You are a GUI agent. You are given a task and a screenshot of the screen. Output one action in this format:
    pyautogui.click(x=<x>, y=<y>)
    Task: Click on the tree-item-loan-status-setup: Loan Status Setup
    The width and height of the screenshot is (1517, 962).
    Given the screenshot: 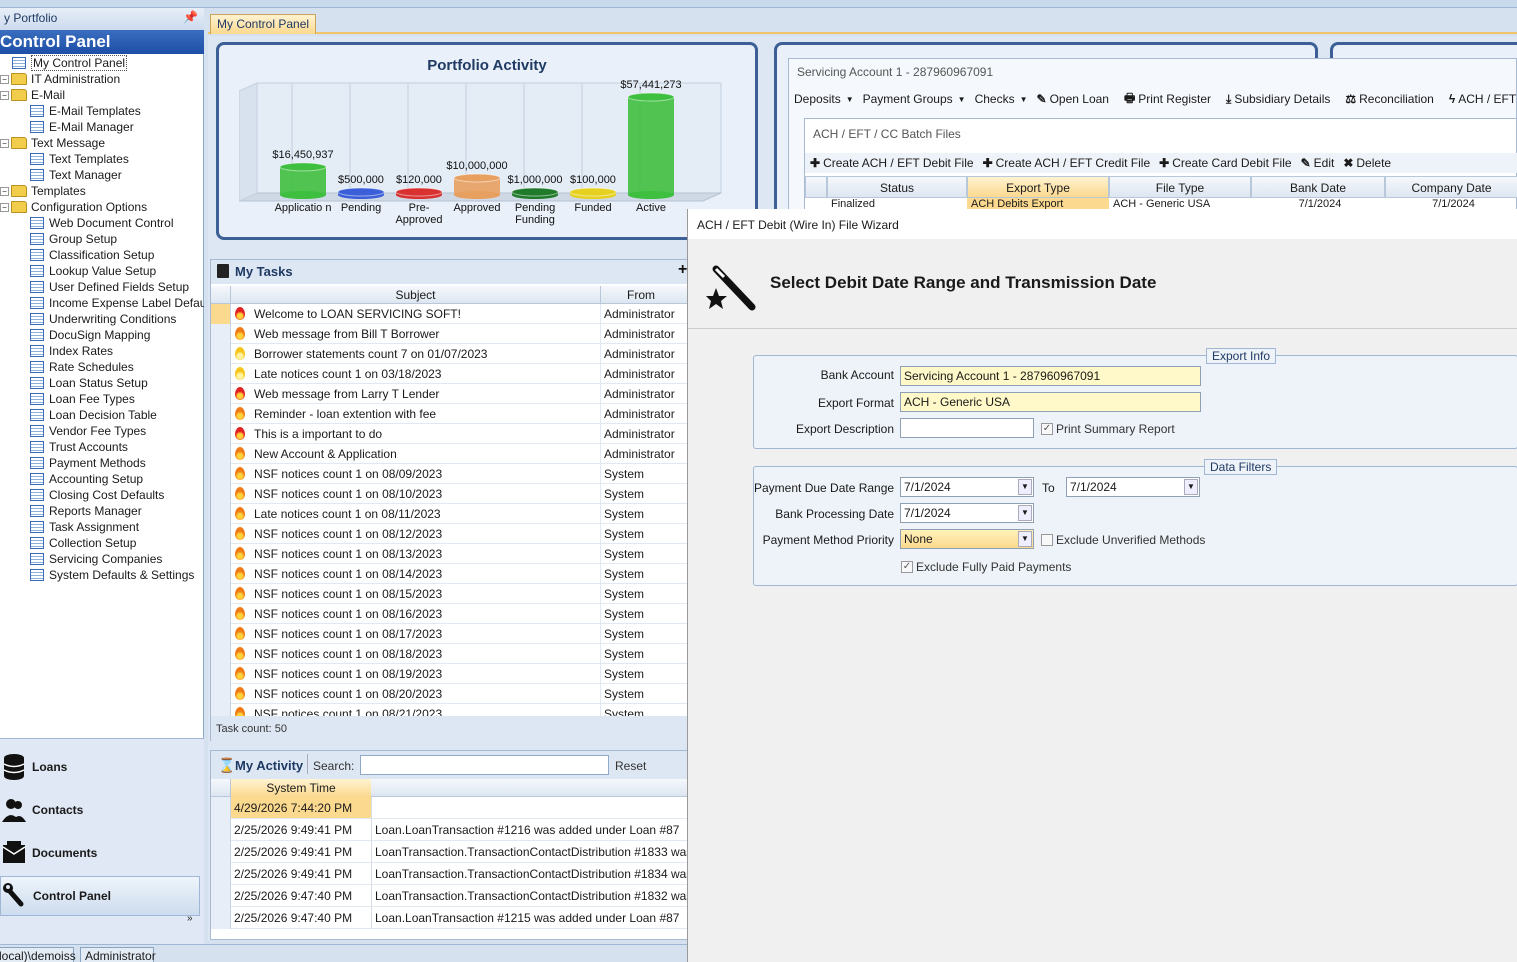 What is the action you would take?
    pyautogui.click(x=89, y=383)
    